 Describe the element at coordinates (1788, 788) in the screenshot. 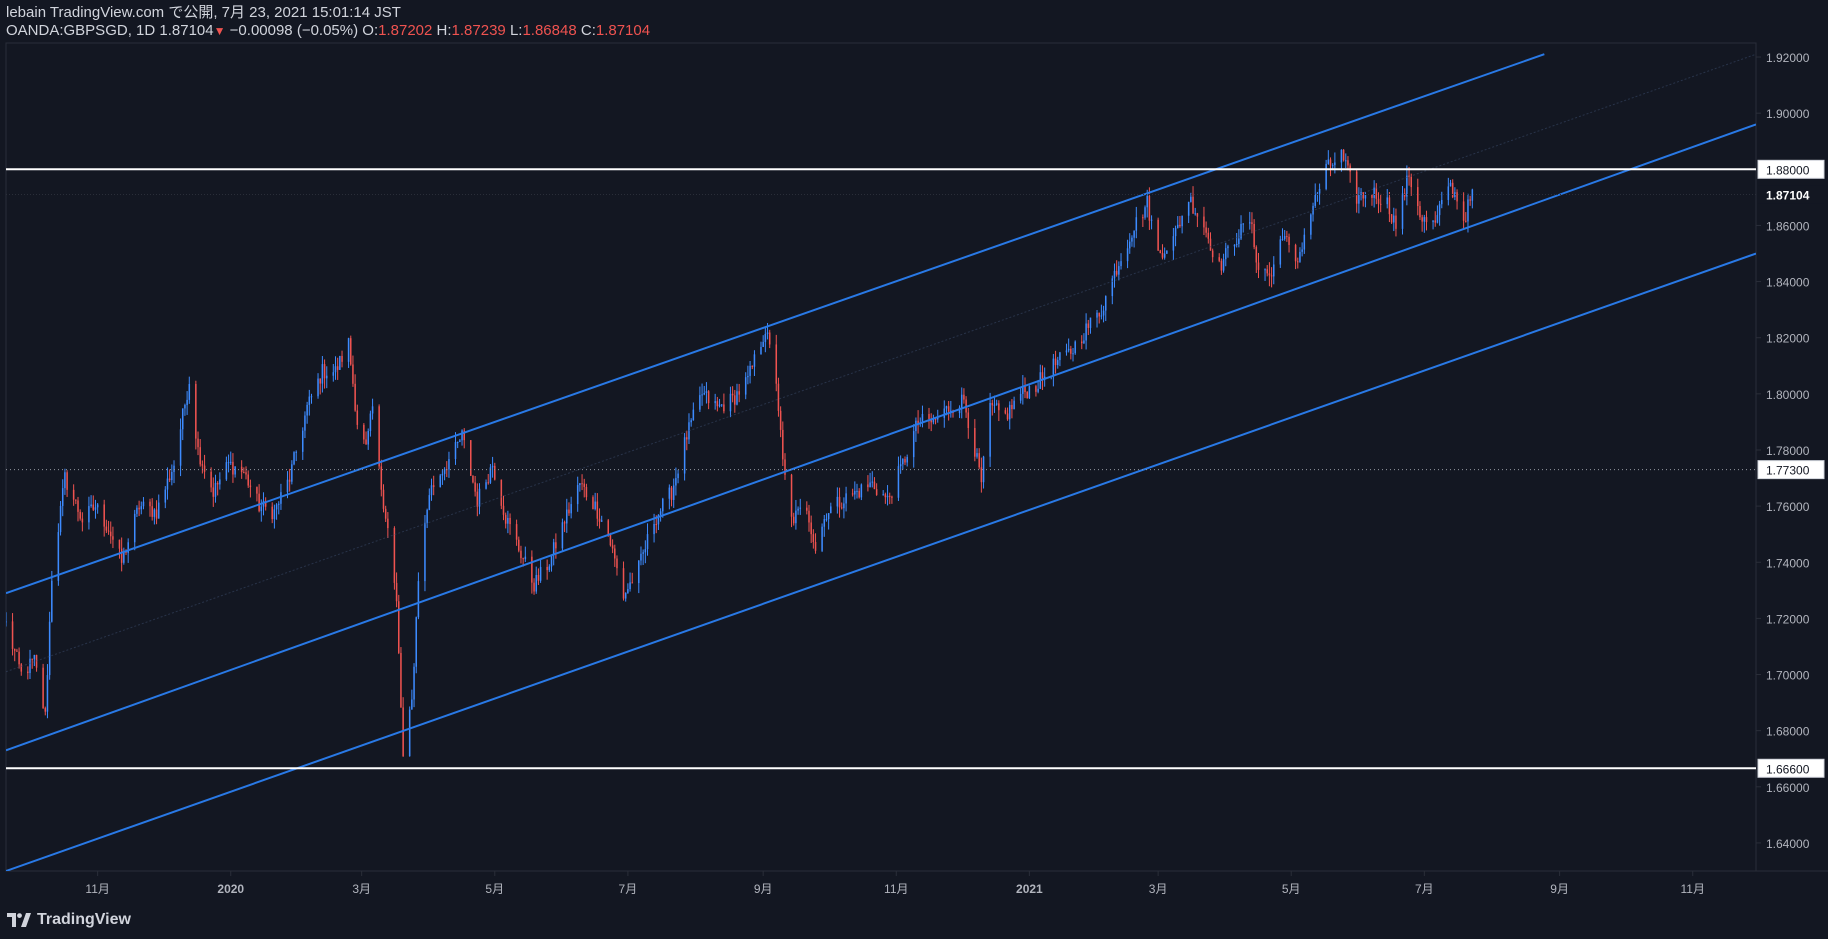

I see `price-tick-label: 1.66000` at that location.